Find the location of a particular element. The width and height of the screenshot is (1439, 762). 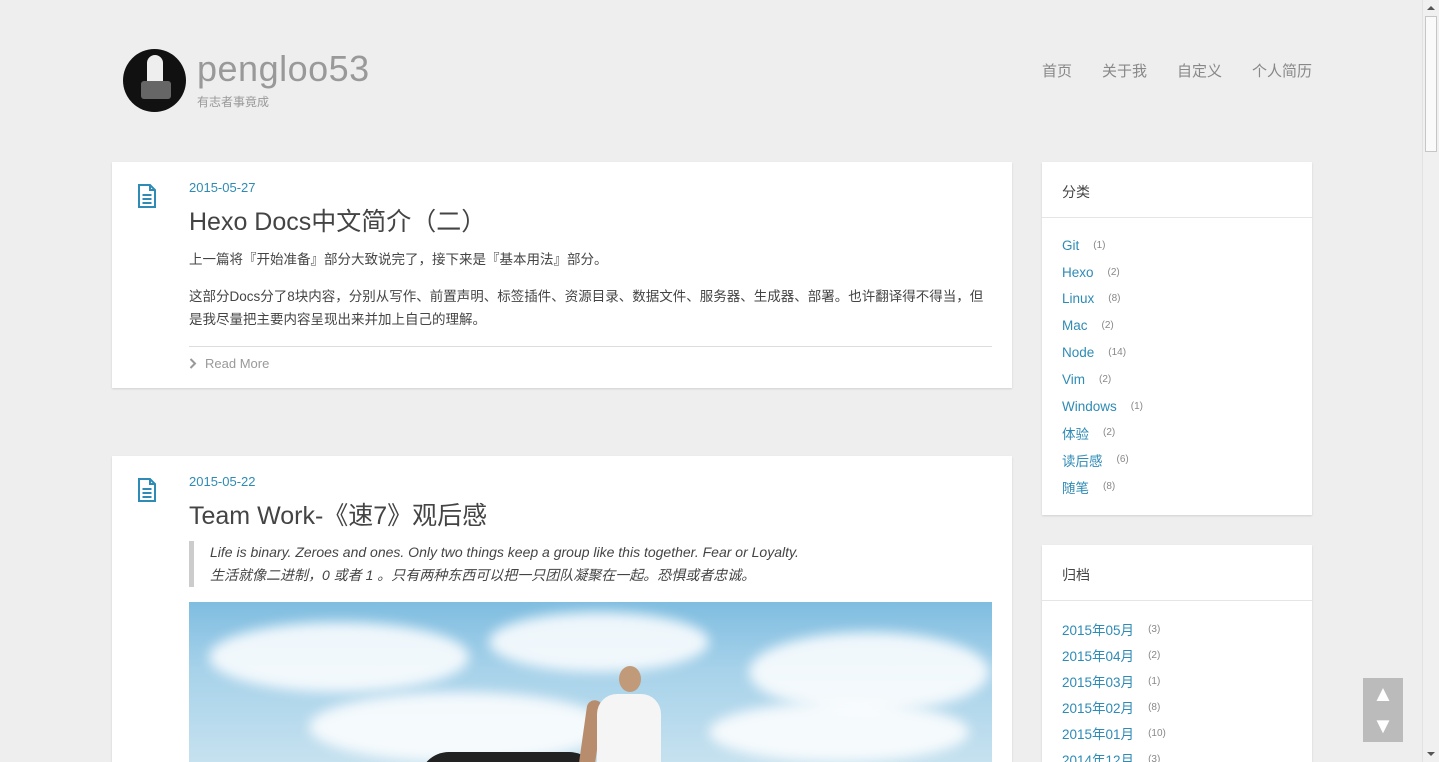

list-item: 2015年03月 (1) is located at coordinates (1114, 681).